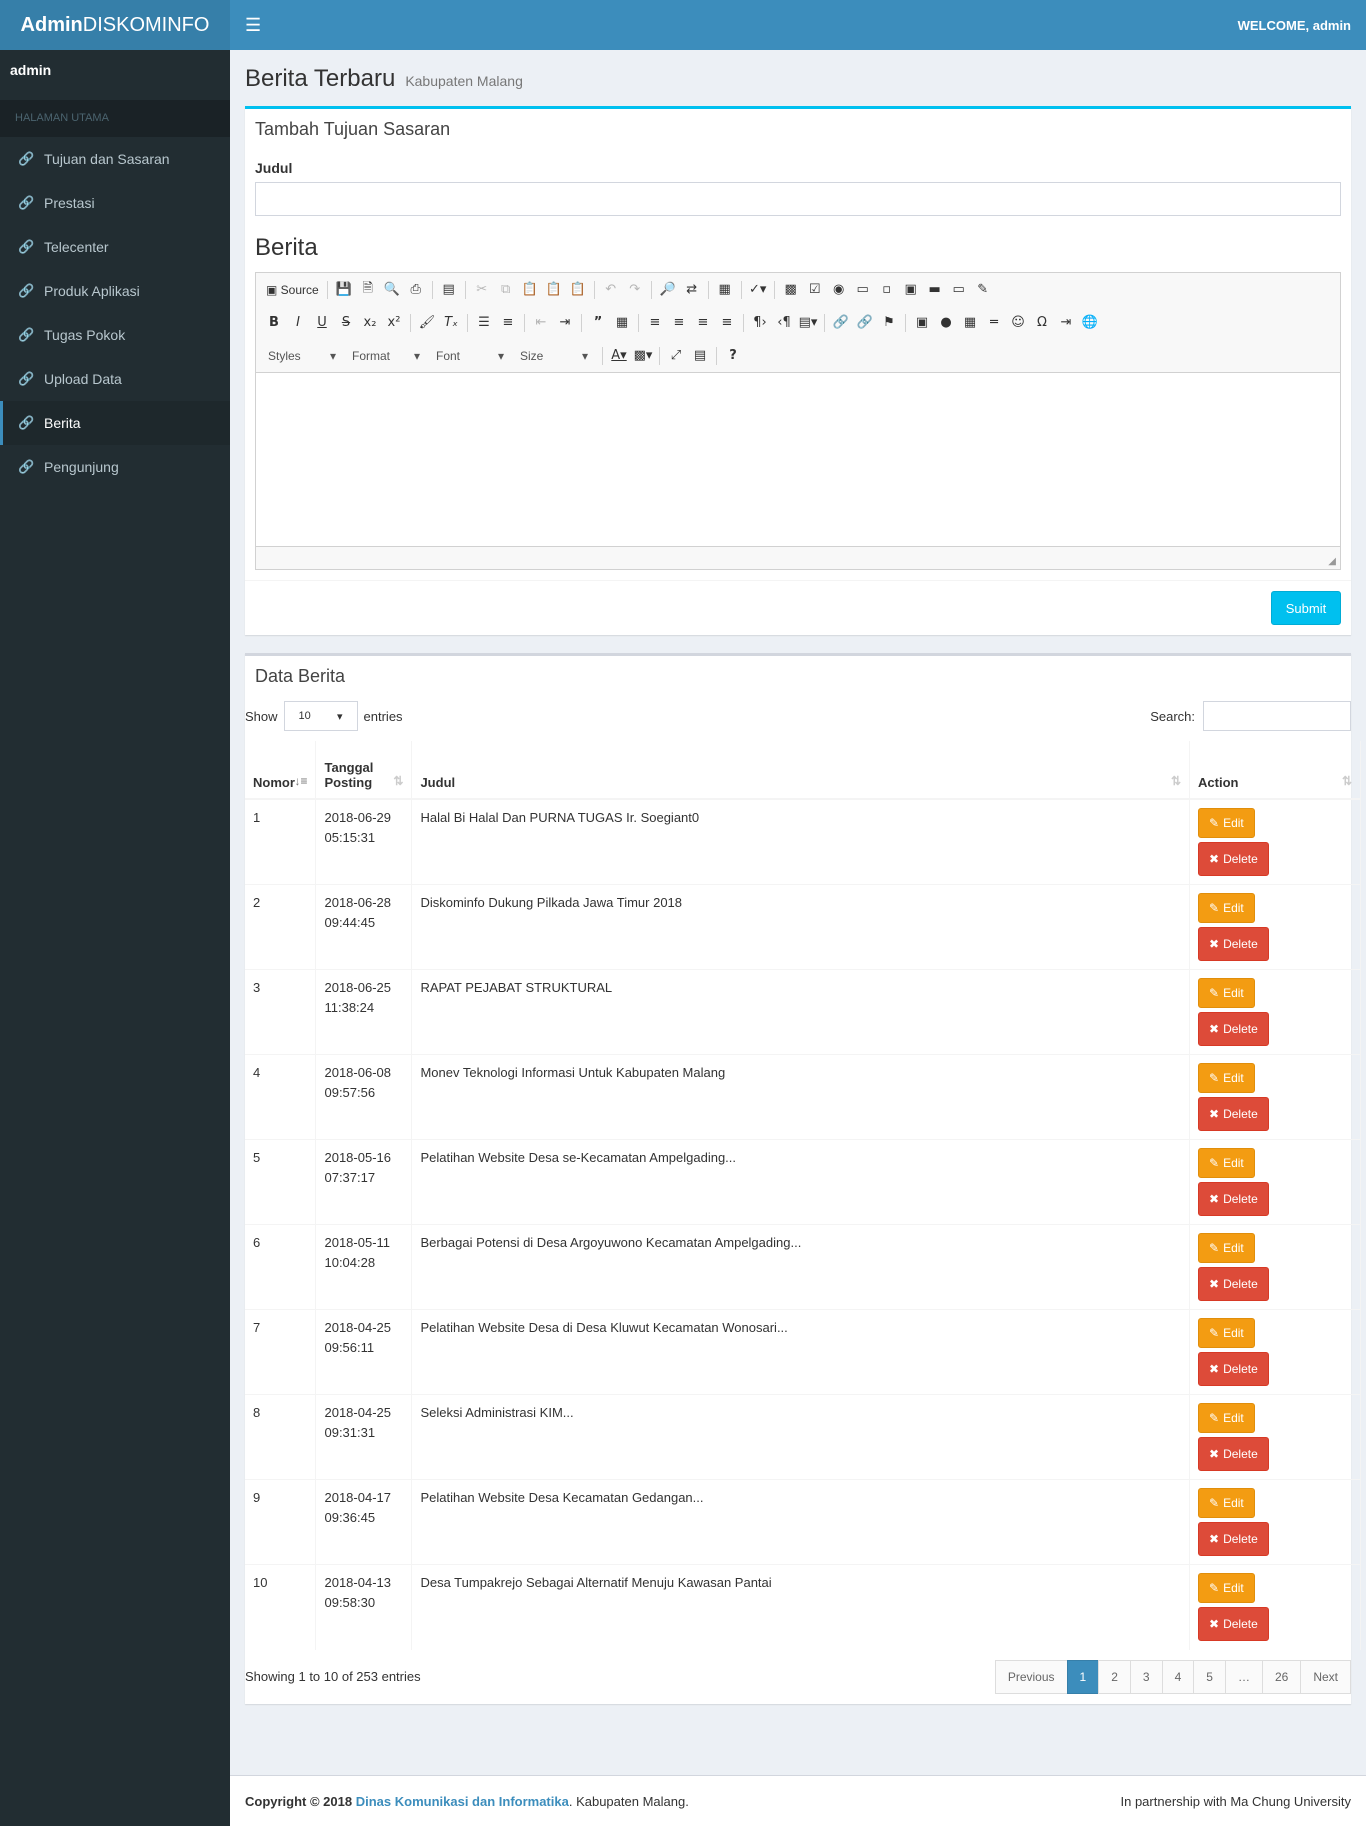 The image size is (1366, 1826). I want to click on page-button-3: 3, so click(1146, 1676).